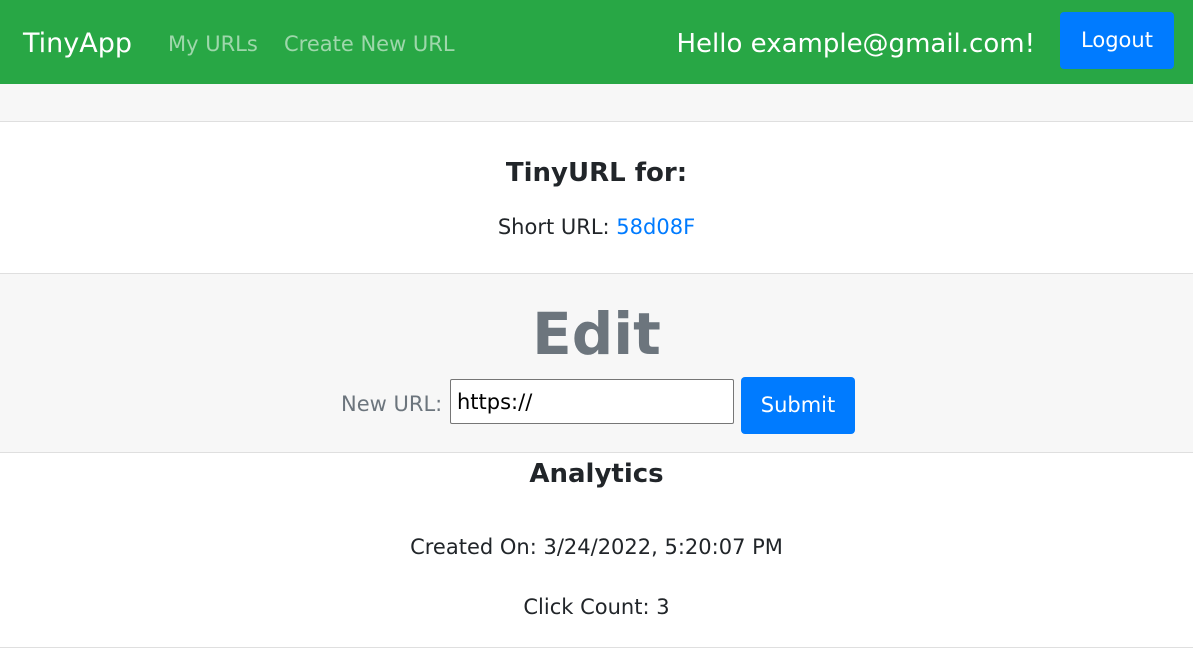  I want to click on edit-title: Edit, so click(596, 334).